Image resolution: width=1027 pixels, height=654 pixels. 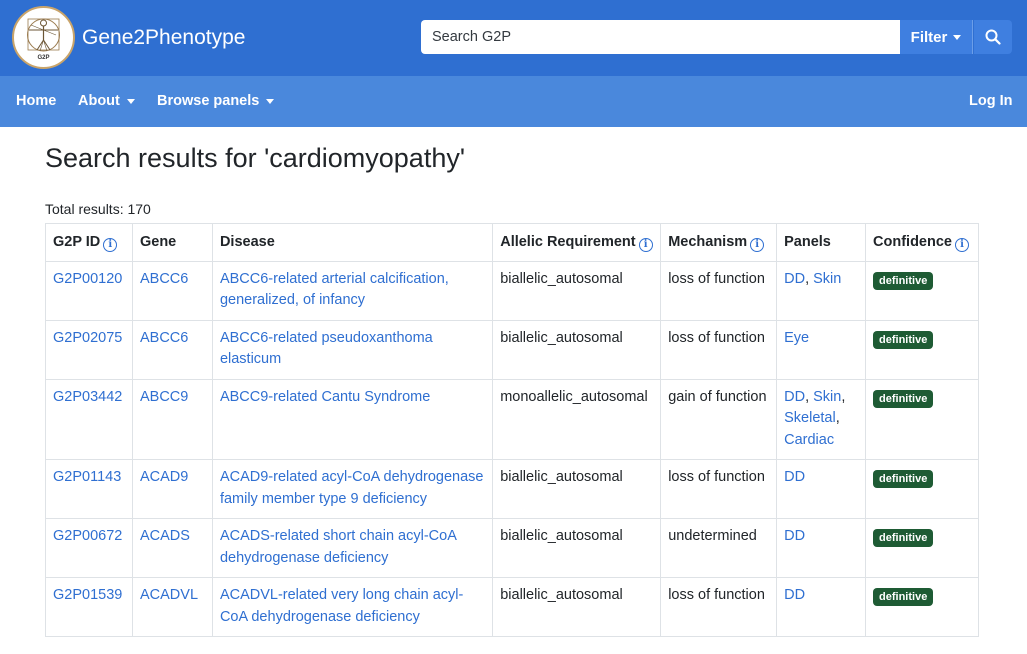 What do you see at coordinates (99, 101) in the screenshot?
I see `nav-about-label: About` at bounding box center [99, 101].